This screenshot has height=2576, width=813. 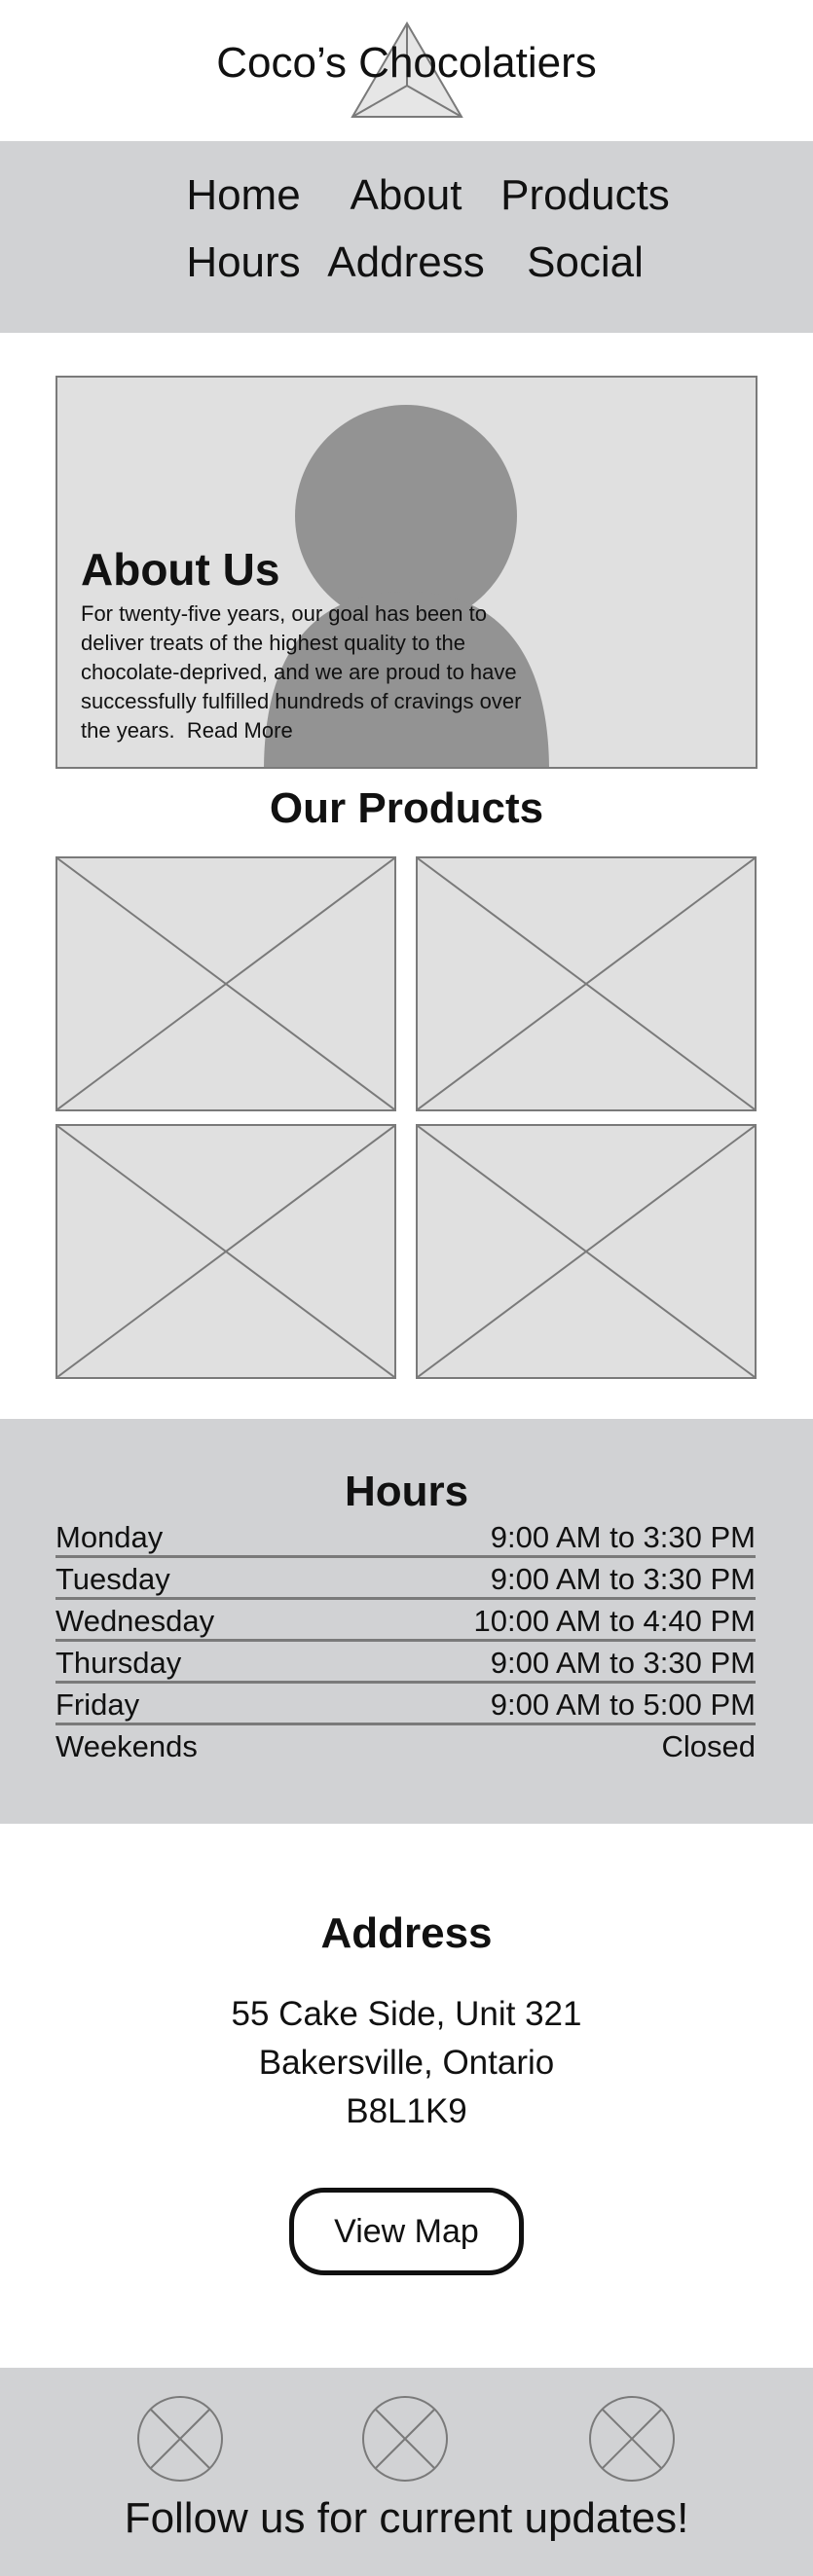 What do you see at coordinates (406, 1537) in the screenshot?
I see `hours-row: Monday 9:00 AM to 3:30 PM` at bounding box center [406, 1537].